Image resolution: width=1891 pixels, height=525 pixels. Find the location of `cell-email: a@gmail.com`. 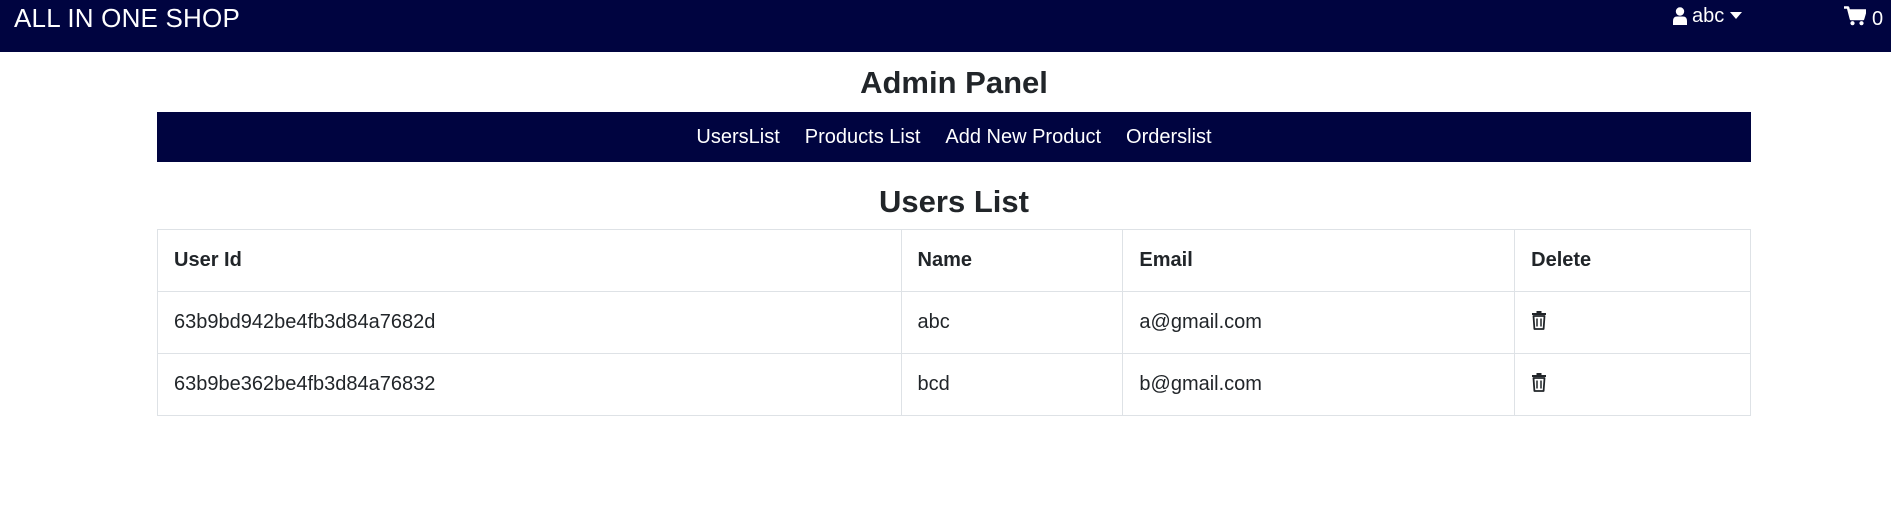

cell-email: a@gmail.com is located at coordinates (1319, 322).